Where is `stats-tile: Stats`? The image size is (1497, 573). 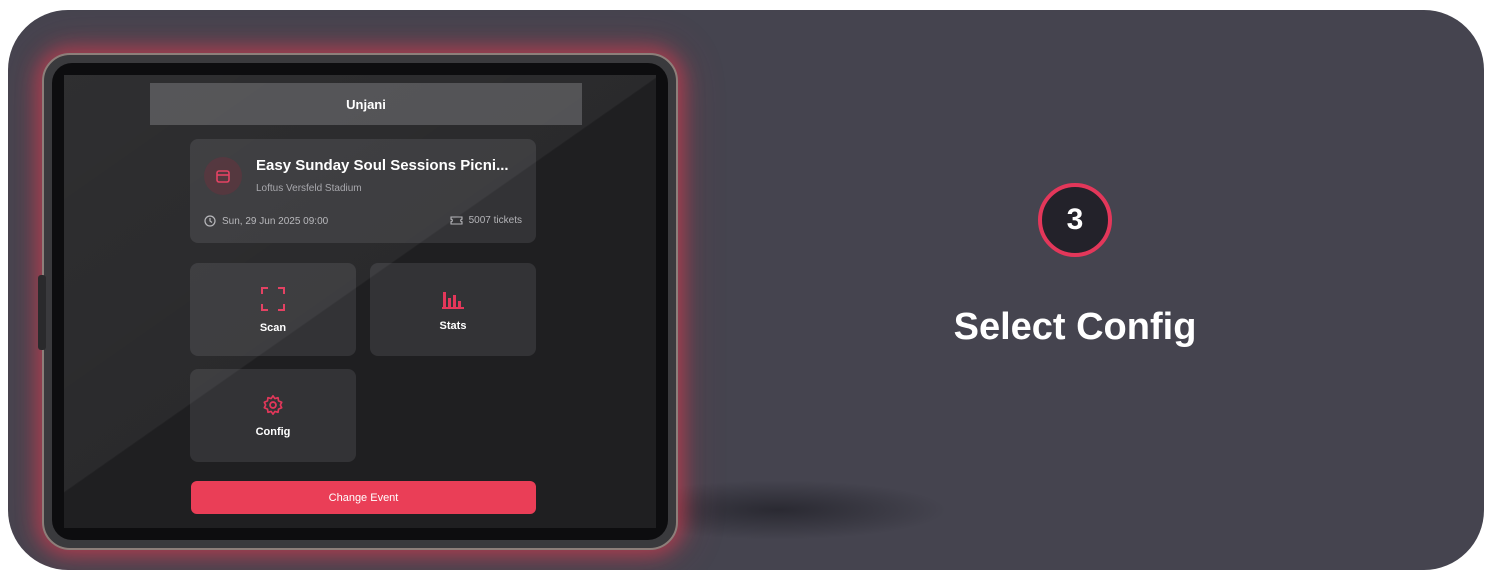 stats-tile: Stats is located at coordinates (453, 309).